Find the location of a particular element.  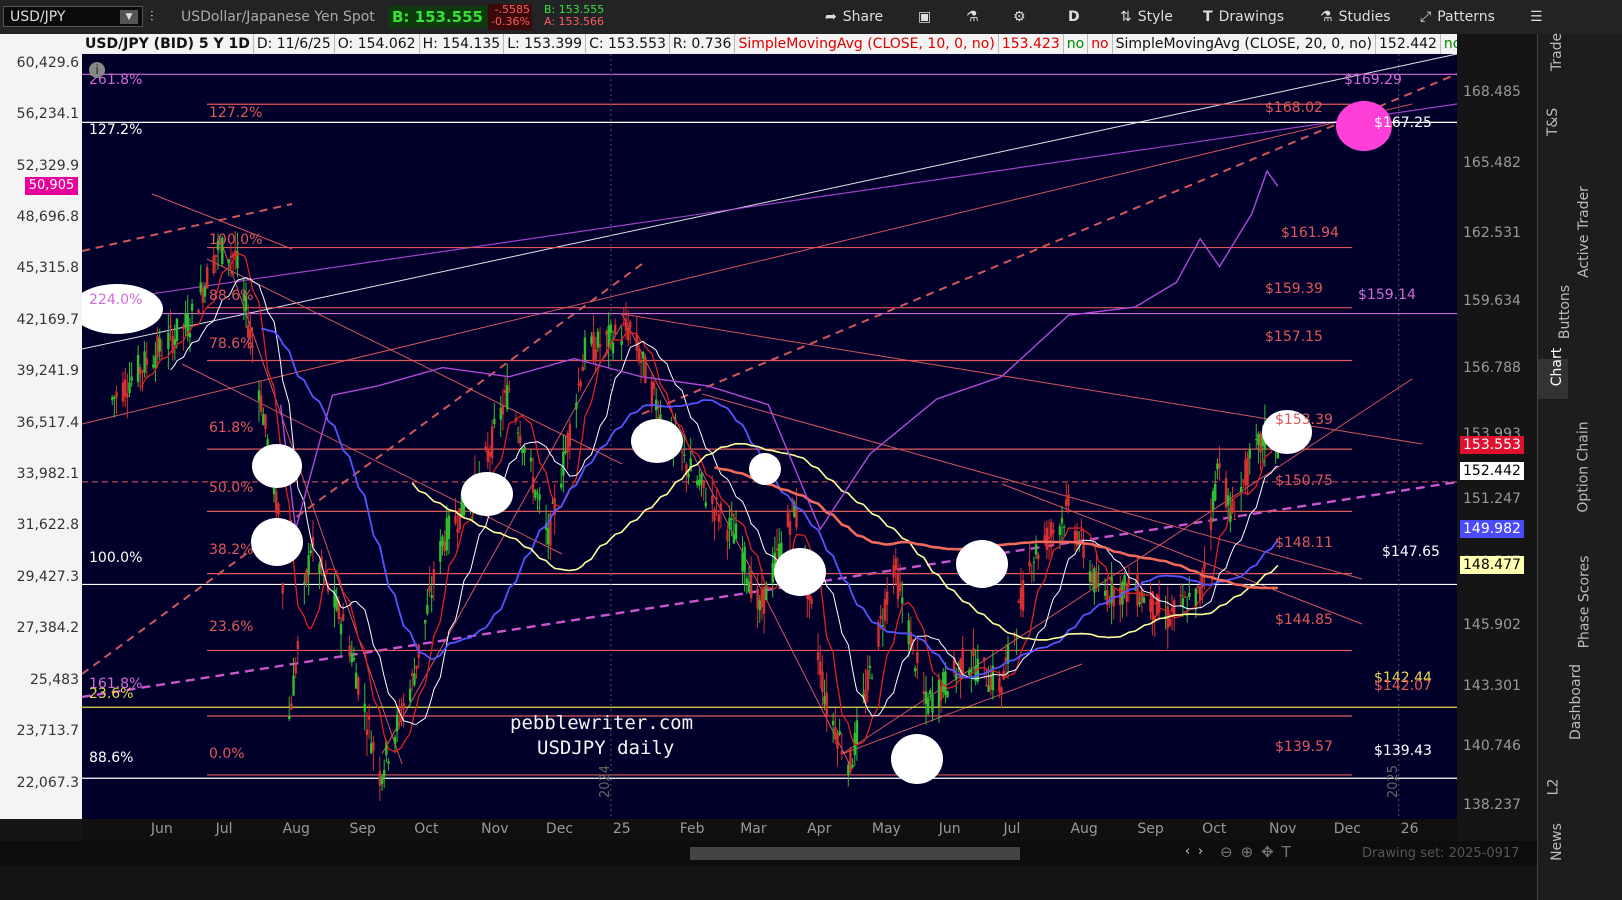

right-panel-tab: Trade is located at coordinates (1553, 58).